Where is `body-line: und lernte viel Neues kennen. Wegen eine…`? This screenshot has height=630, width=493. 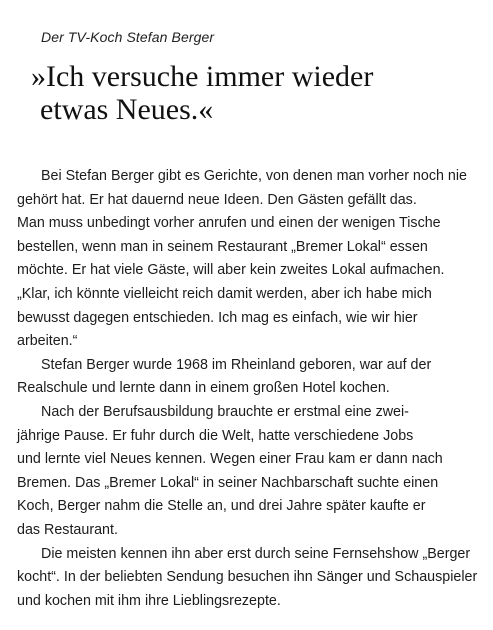
body-line: und lernte viel Neues kennen. Wegen eine… is located at coordinates (230, 459).